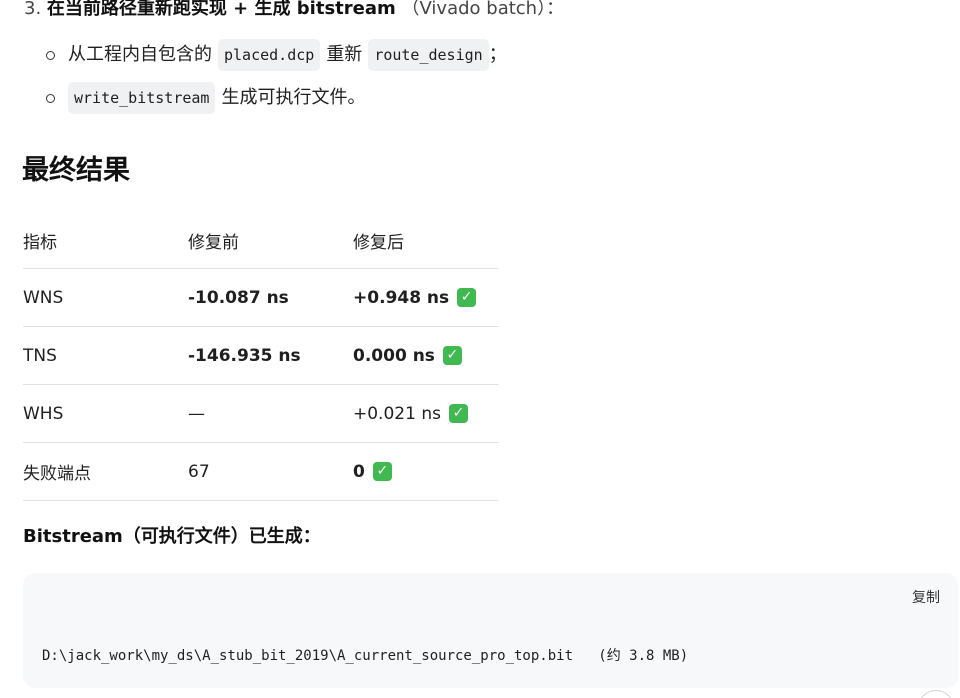 The image size is (960, 698). I want to click on table-row: WHS — +0.021 ns ✓, so click(261, 414).